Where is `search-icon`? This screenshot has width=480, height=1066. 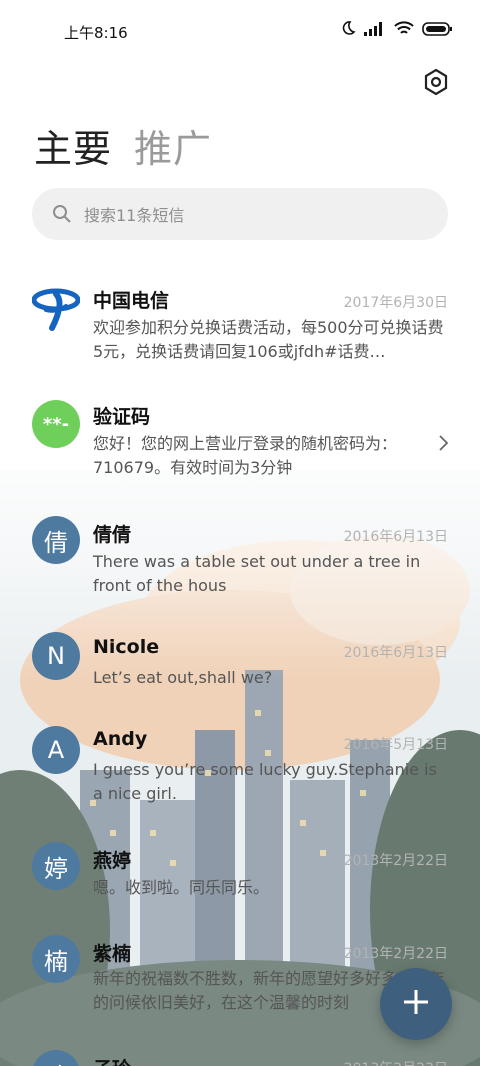 search-icon is located at coordinates (62, 214).